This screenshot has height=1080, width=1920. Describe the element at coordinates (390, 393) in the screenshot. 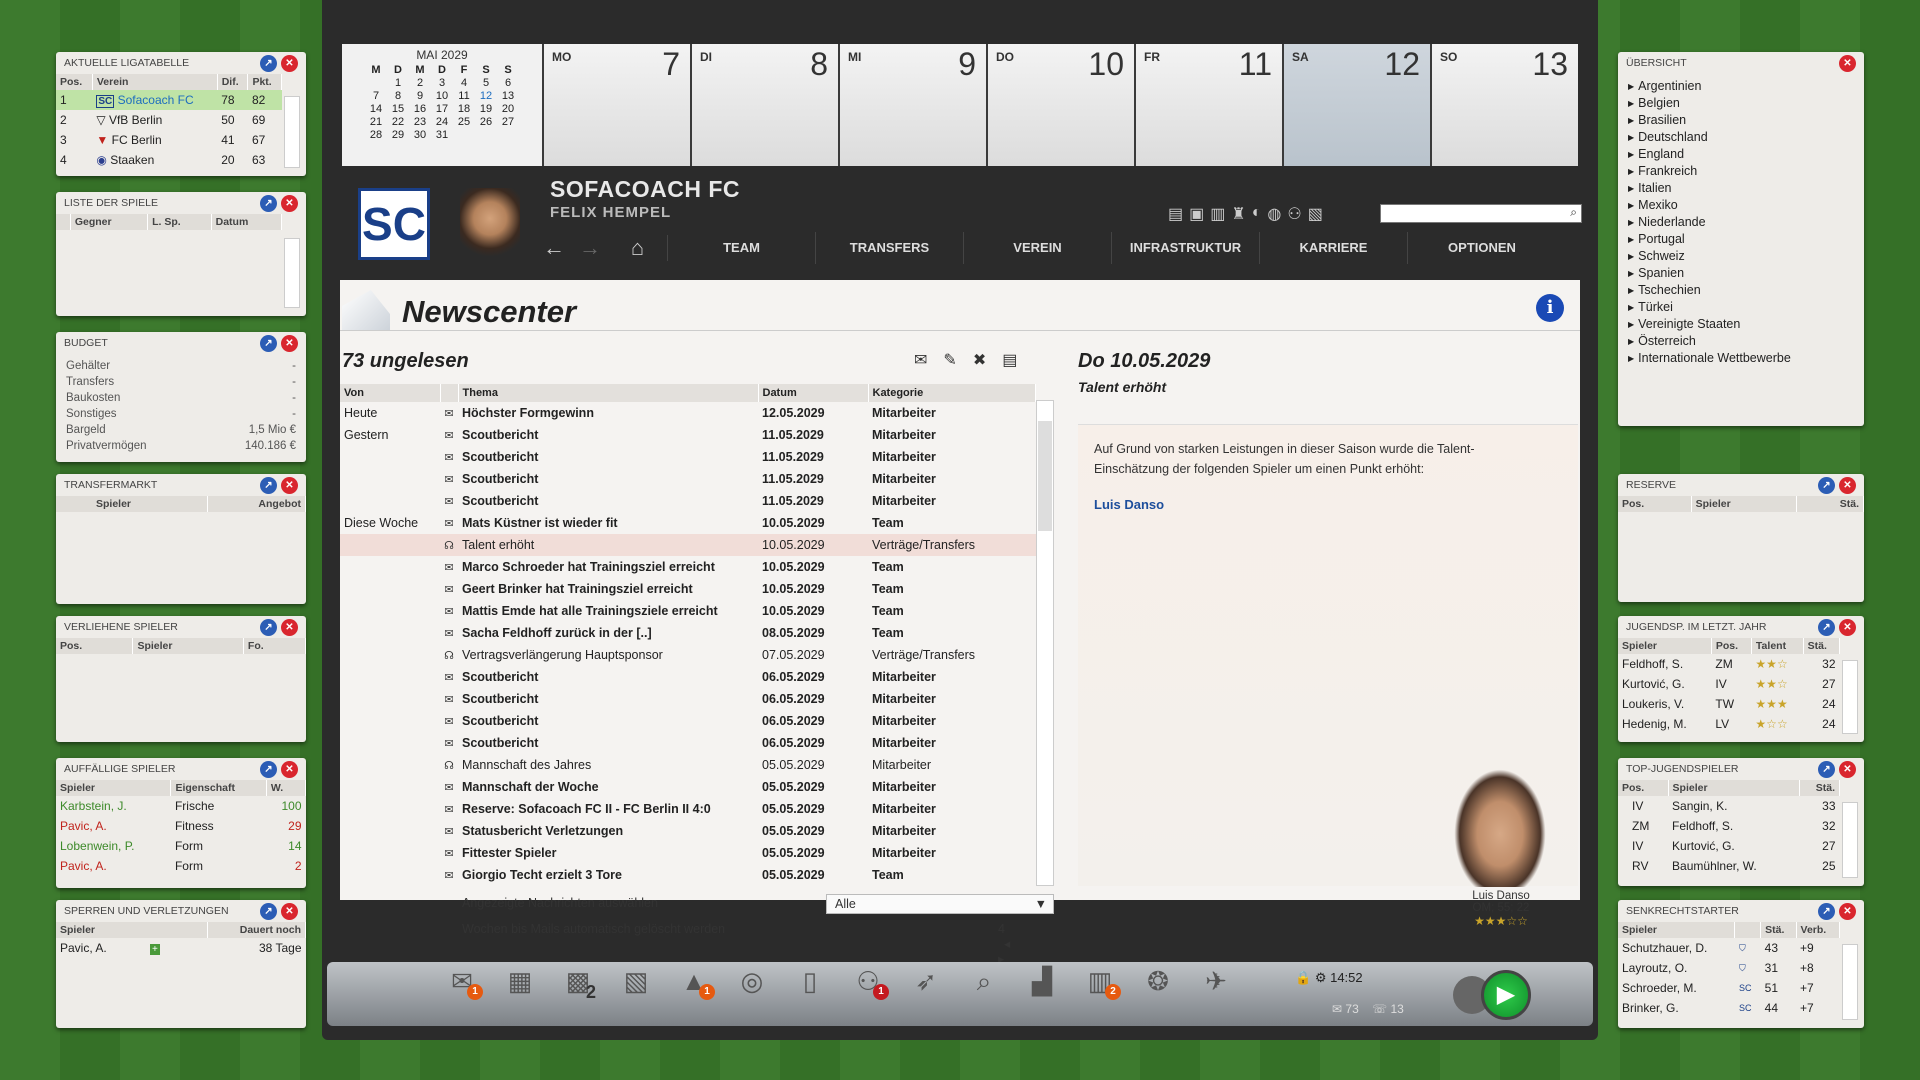

I see `col-header: Von` at that location.